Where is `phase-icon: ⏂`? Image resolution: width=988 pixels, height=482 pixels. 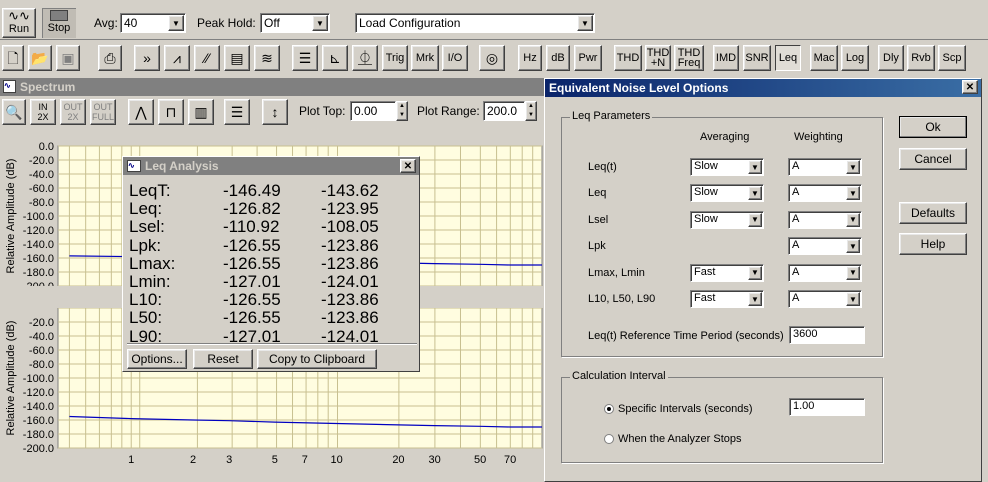
phase-icon: ⏂ is located at coordinates (365, 58).